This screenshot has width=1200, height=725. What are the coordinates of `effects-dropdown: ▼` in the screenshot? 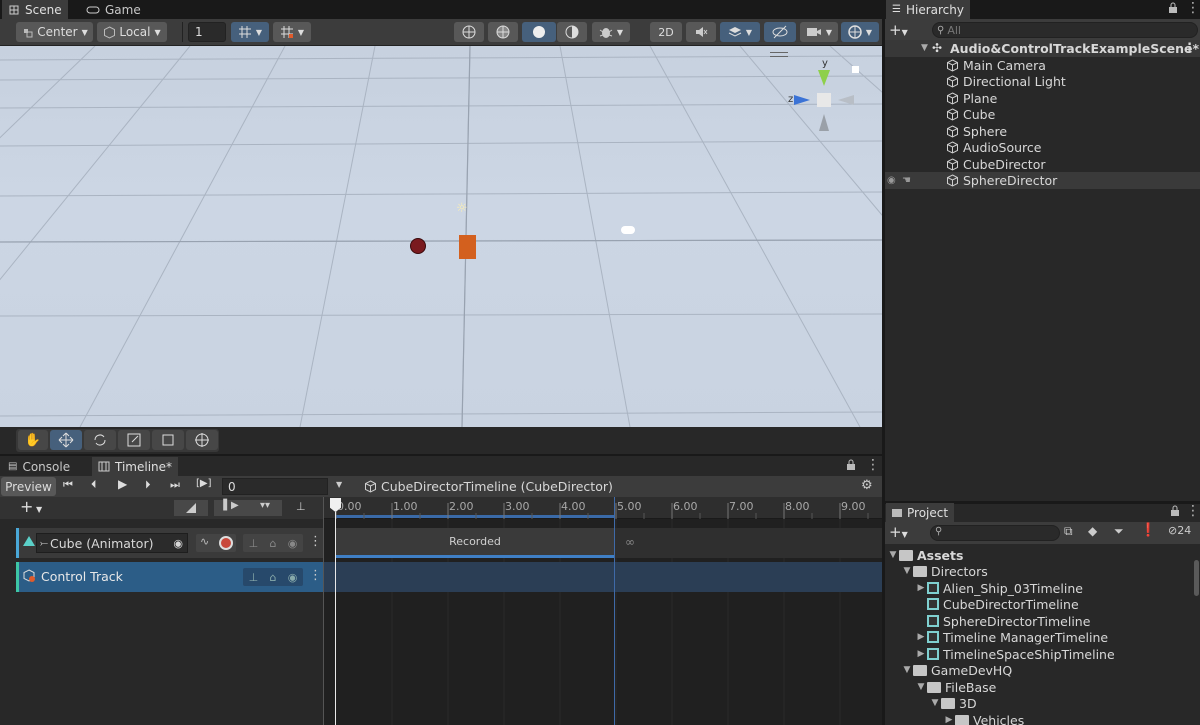 It's located at (740, 32).